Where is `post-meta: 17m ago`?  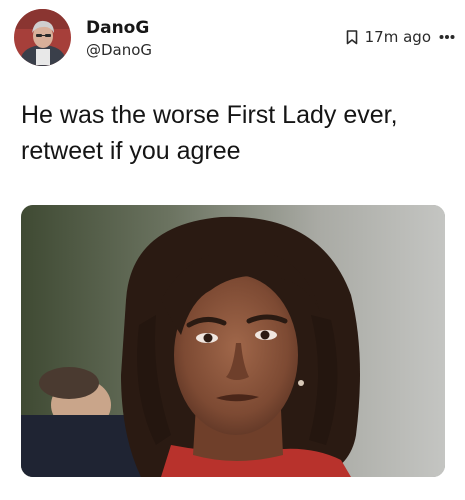 post-meta: 17m ago is located at coordinates (400, 37).